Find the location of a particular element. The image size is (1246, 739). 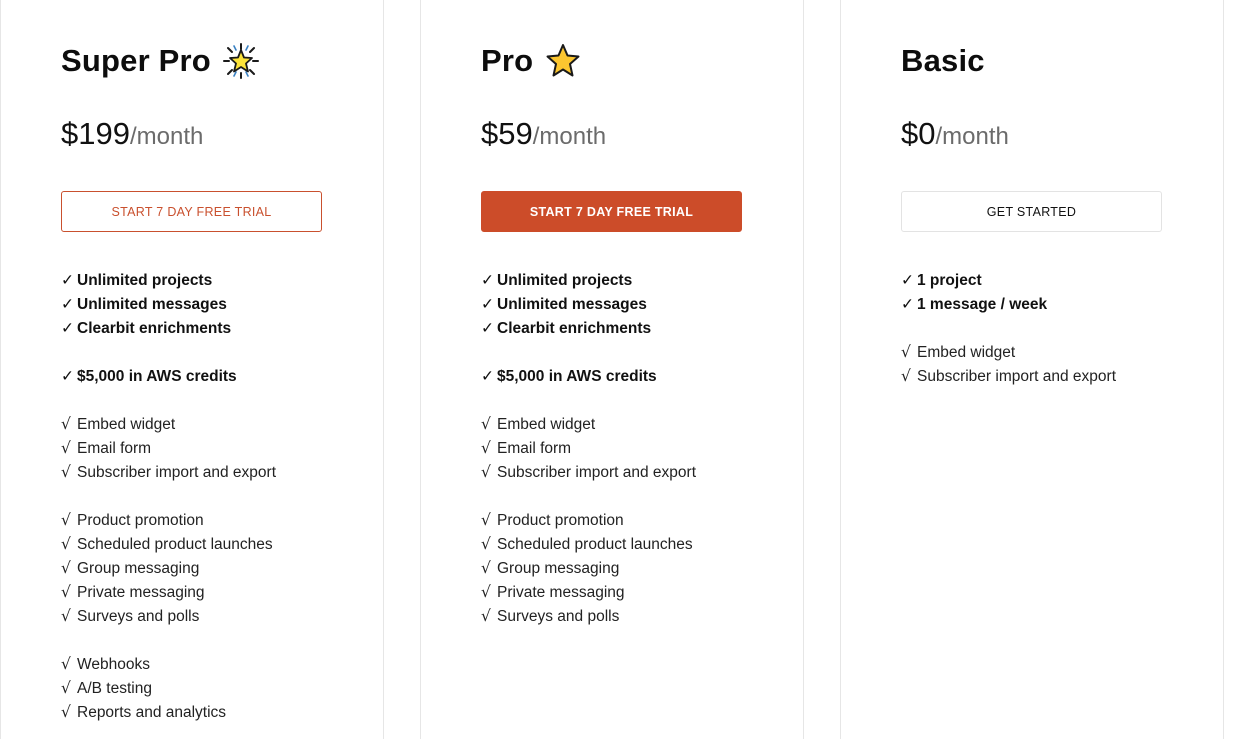

sparkle-star-icon is located at coordinates (240, 61).